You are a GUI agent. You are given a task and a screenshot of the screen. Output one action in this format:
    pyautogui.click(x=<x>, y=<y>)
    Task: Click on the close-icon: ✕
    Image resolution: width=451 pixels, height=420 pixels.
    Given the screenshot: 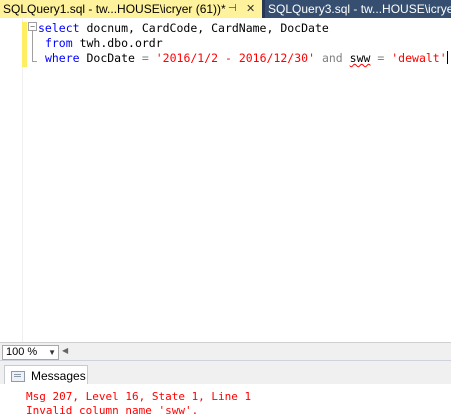 What is the action you would take?
    pyautogui.click(x=250, y=9)
    